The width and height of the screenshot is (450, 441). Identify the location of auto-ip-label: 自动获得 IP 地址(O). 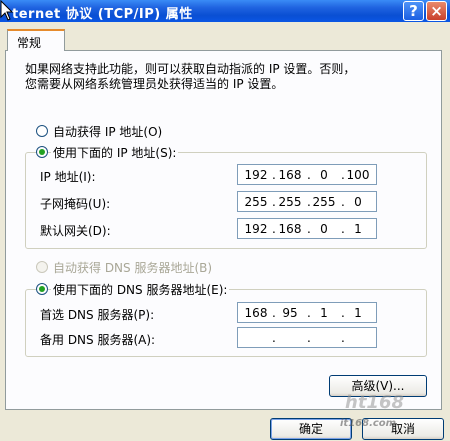
(107, 131).